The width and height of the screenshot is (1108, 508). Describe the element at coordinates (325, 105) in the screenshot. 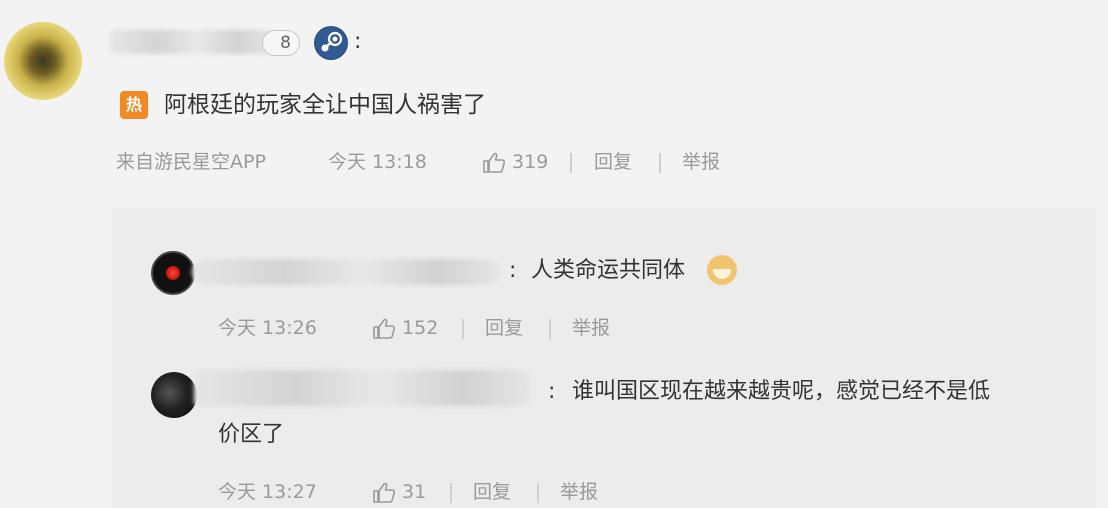

I see `comment-text: 阿根廷的玩家全让中国人祸害了` at that location.